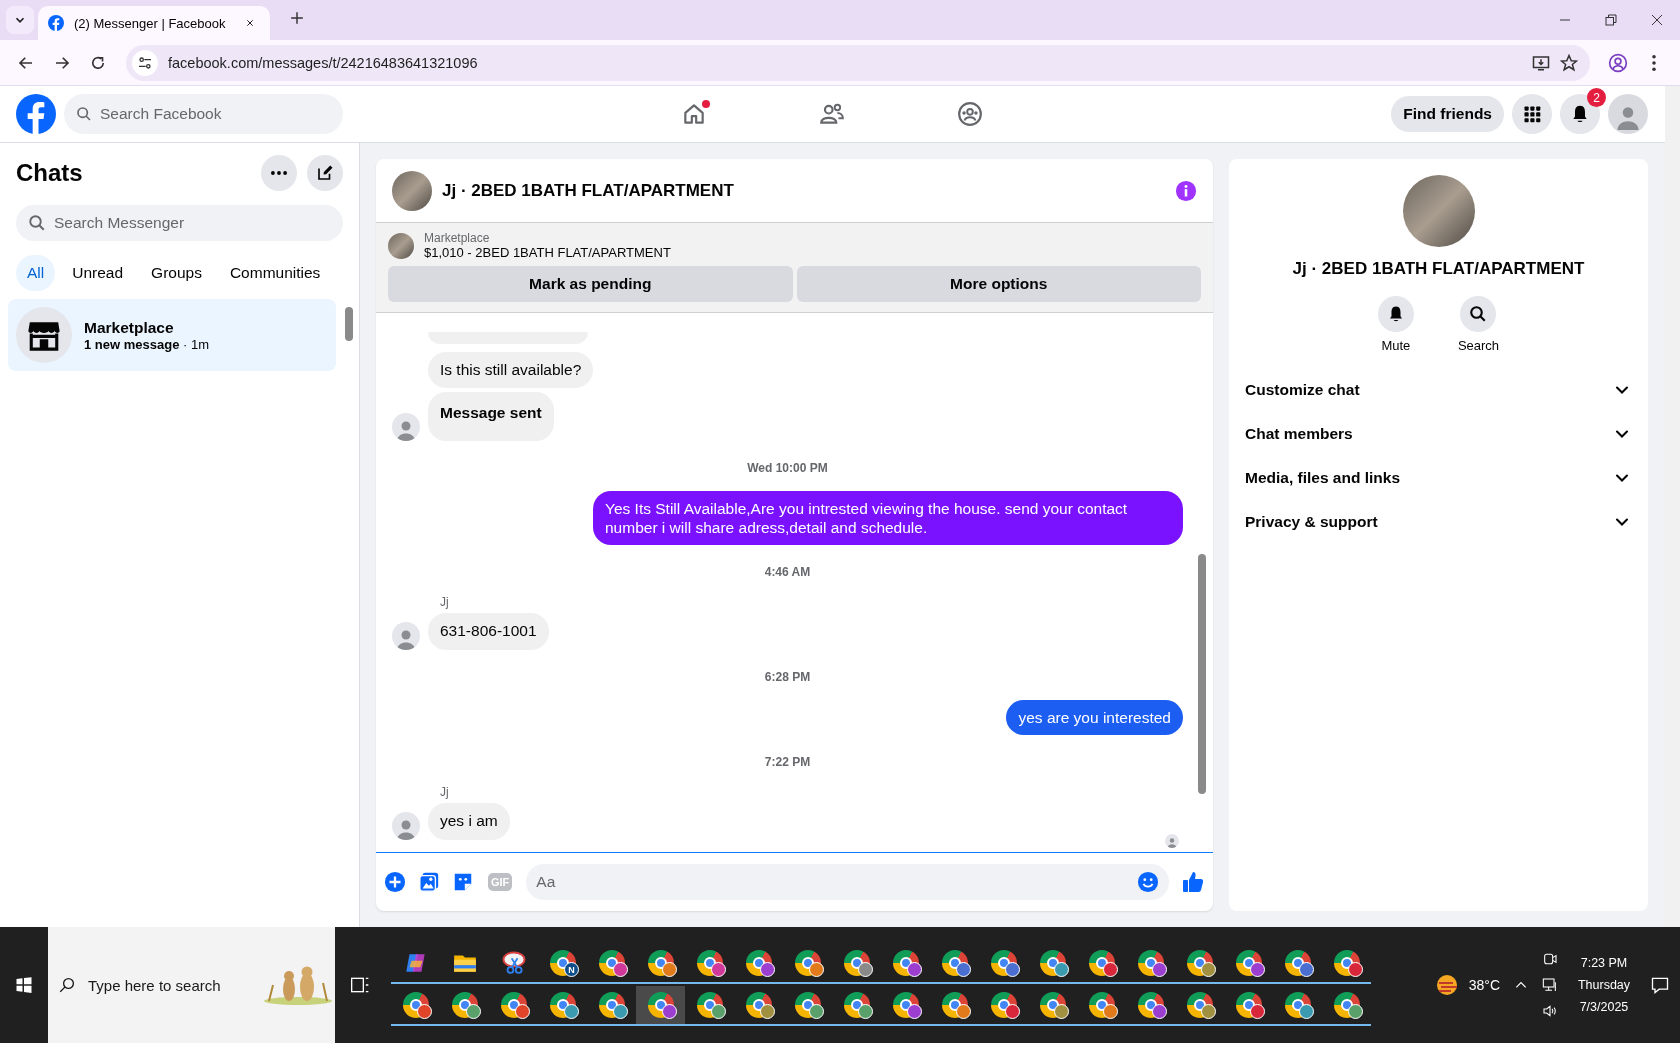 Image resolution: width=1680 pixels, height=1043 pixels. What do you see at coordinates (1550, 1011) in the screenshot?
I see `speaker-icon` at bounding box center [1550, 1011].